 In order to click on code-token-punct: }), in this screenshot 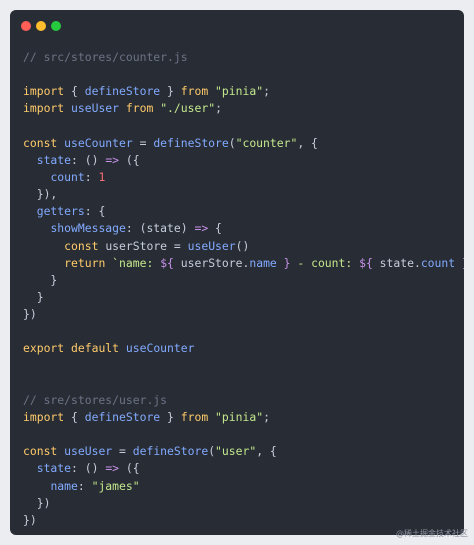, I will do `click(40, 194)`.